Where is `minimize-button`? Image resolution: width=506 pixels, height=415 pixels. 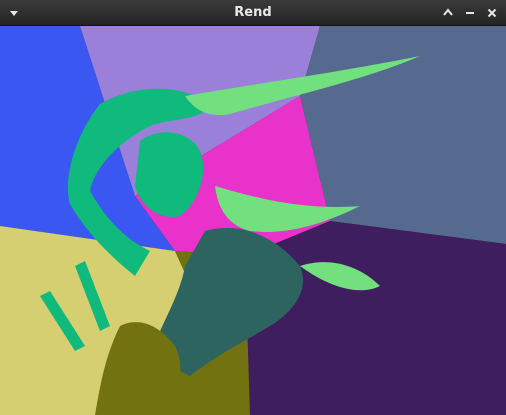
minimize-button is located at coordinates (448, 13).